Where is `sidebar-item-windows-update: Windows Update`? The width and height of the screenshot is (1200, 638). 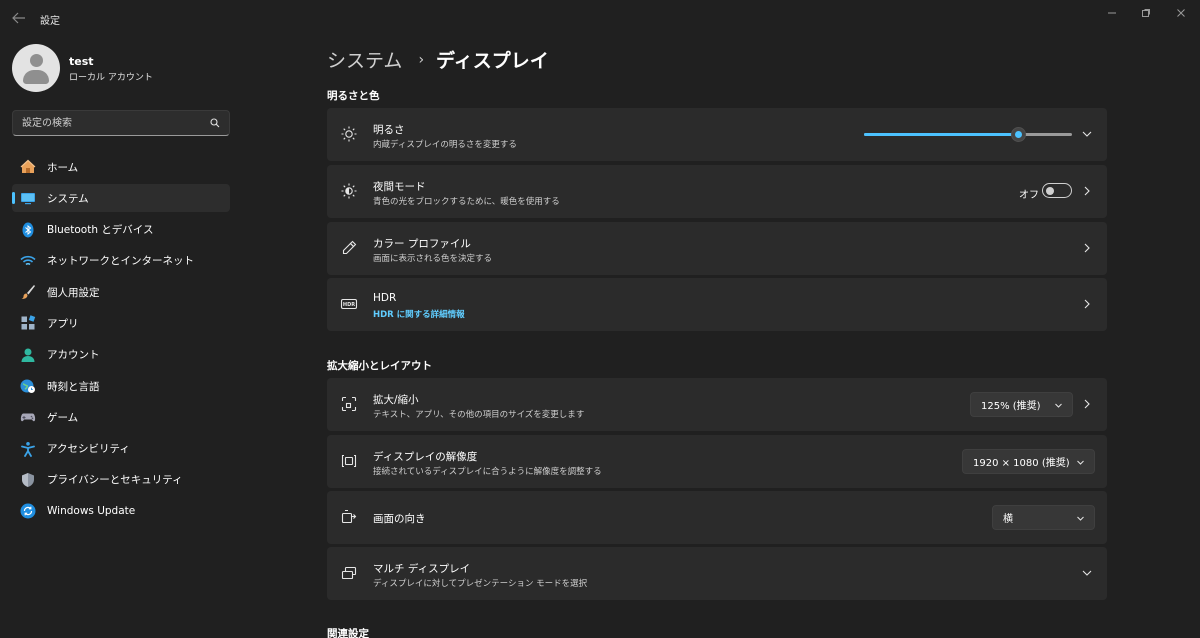
sidebar-item-windows-update: Windows Update is located at coordinates (121, 511).